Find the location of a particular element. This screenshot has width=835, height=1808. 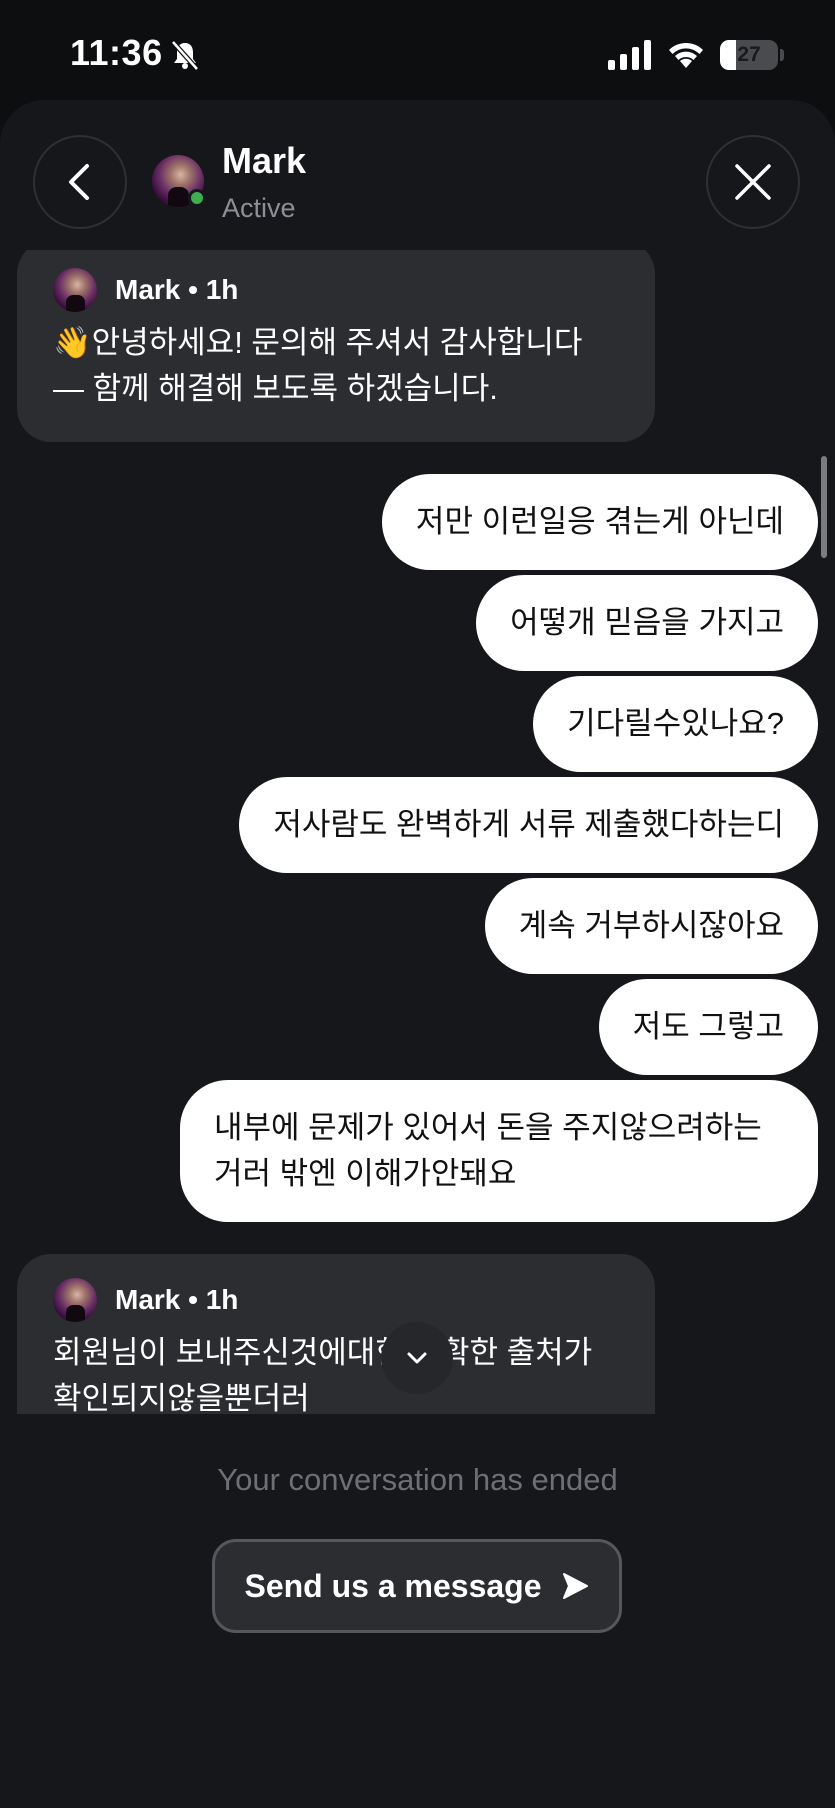

send-message-button: Send us a message is located at coordinates (417, 1586).